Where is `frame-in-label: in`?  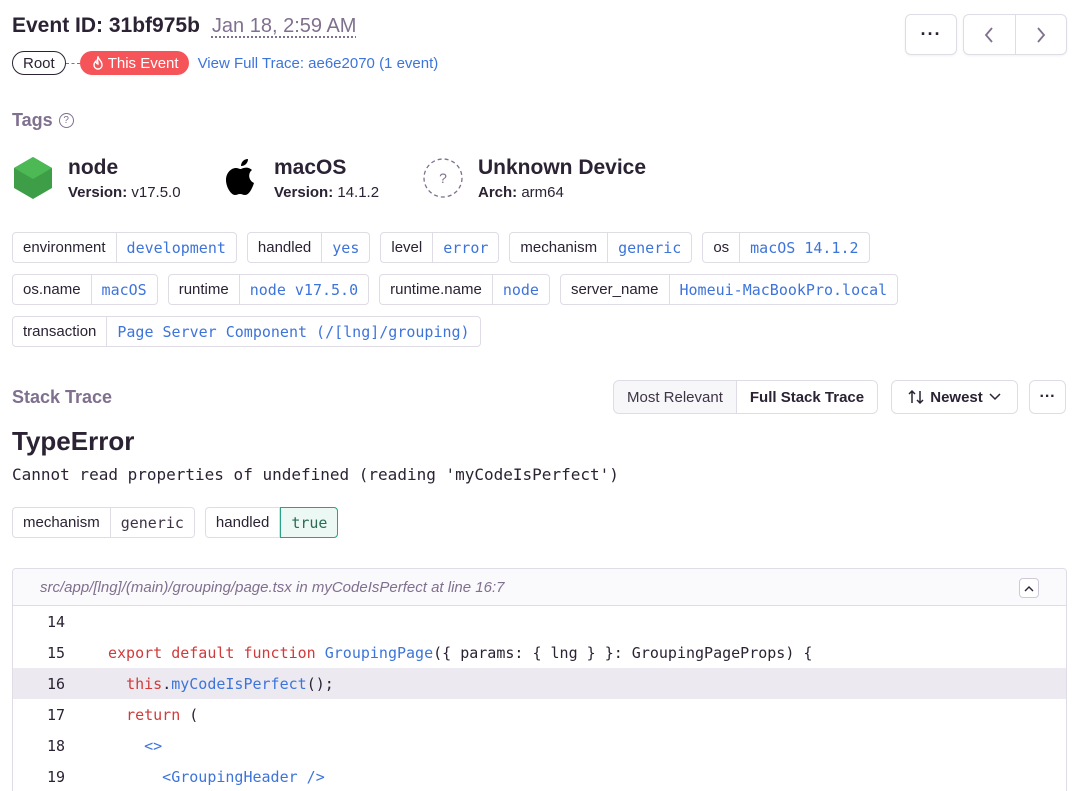
frame-in-label: in is located at coordinates (301, 587).